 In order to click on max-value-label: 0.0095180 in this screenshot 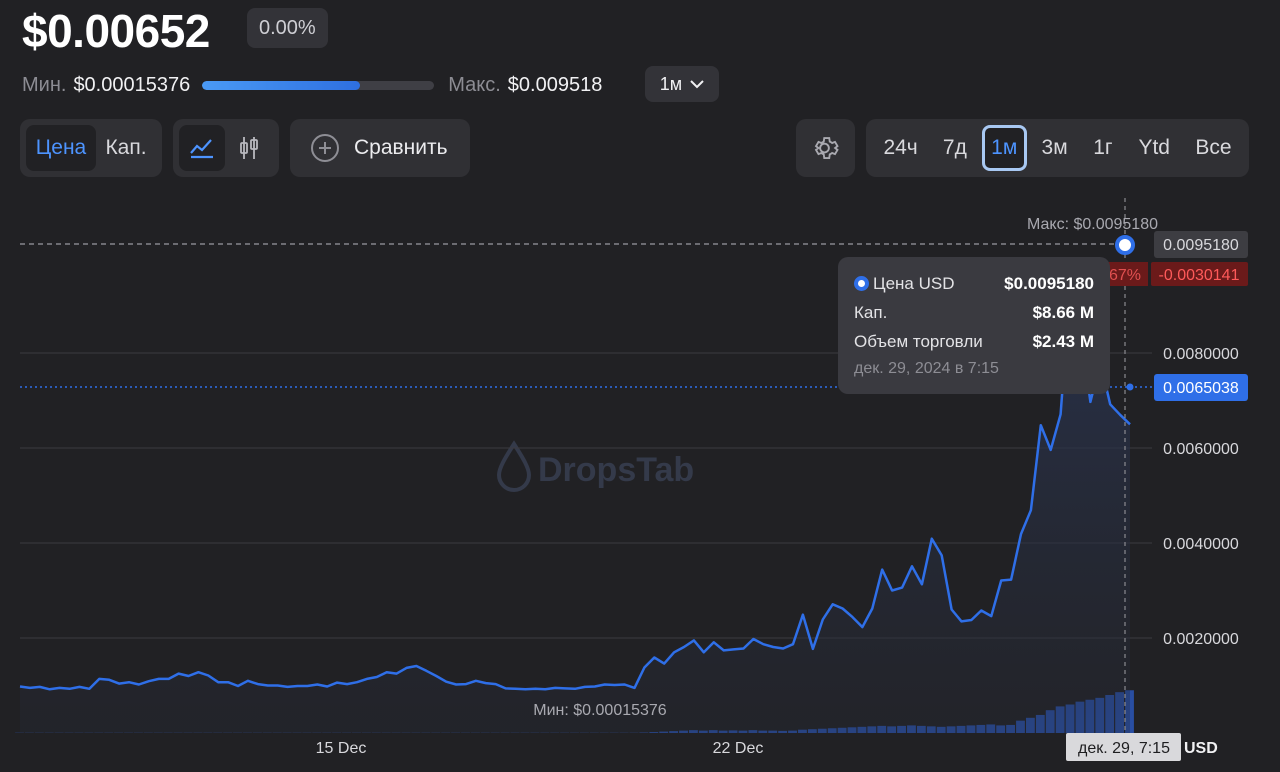, I will do `click(1201, 245)`.